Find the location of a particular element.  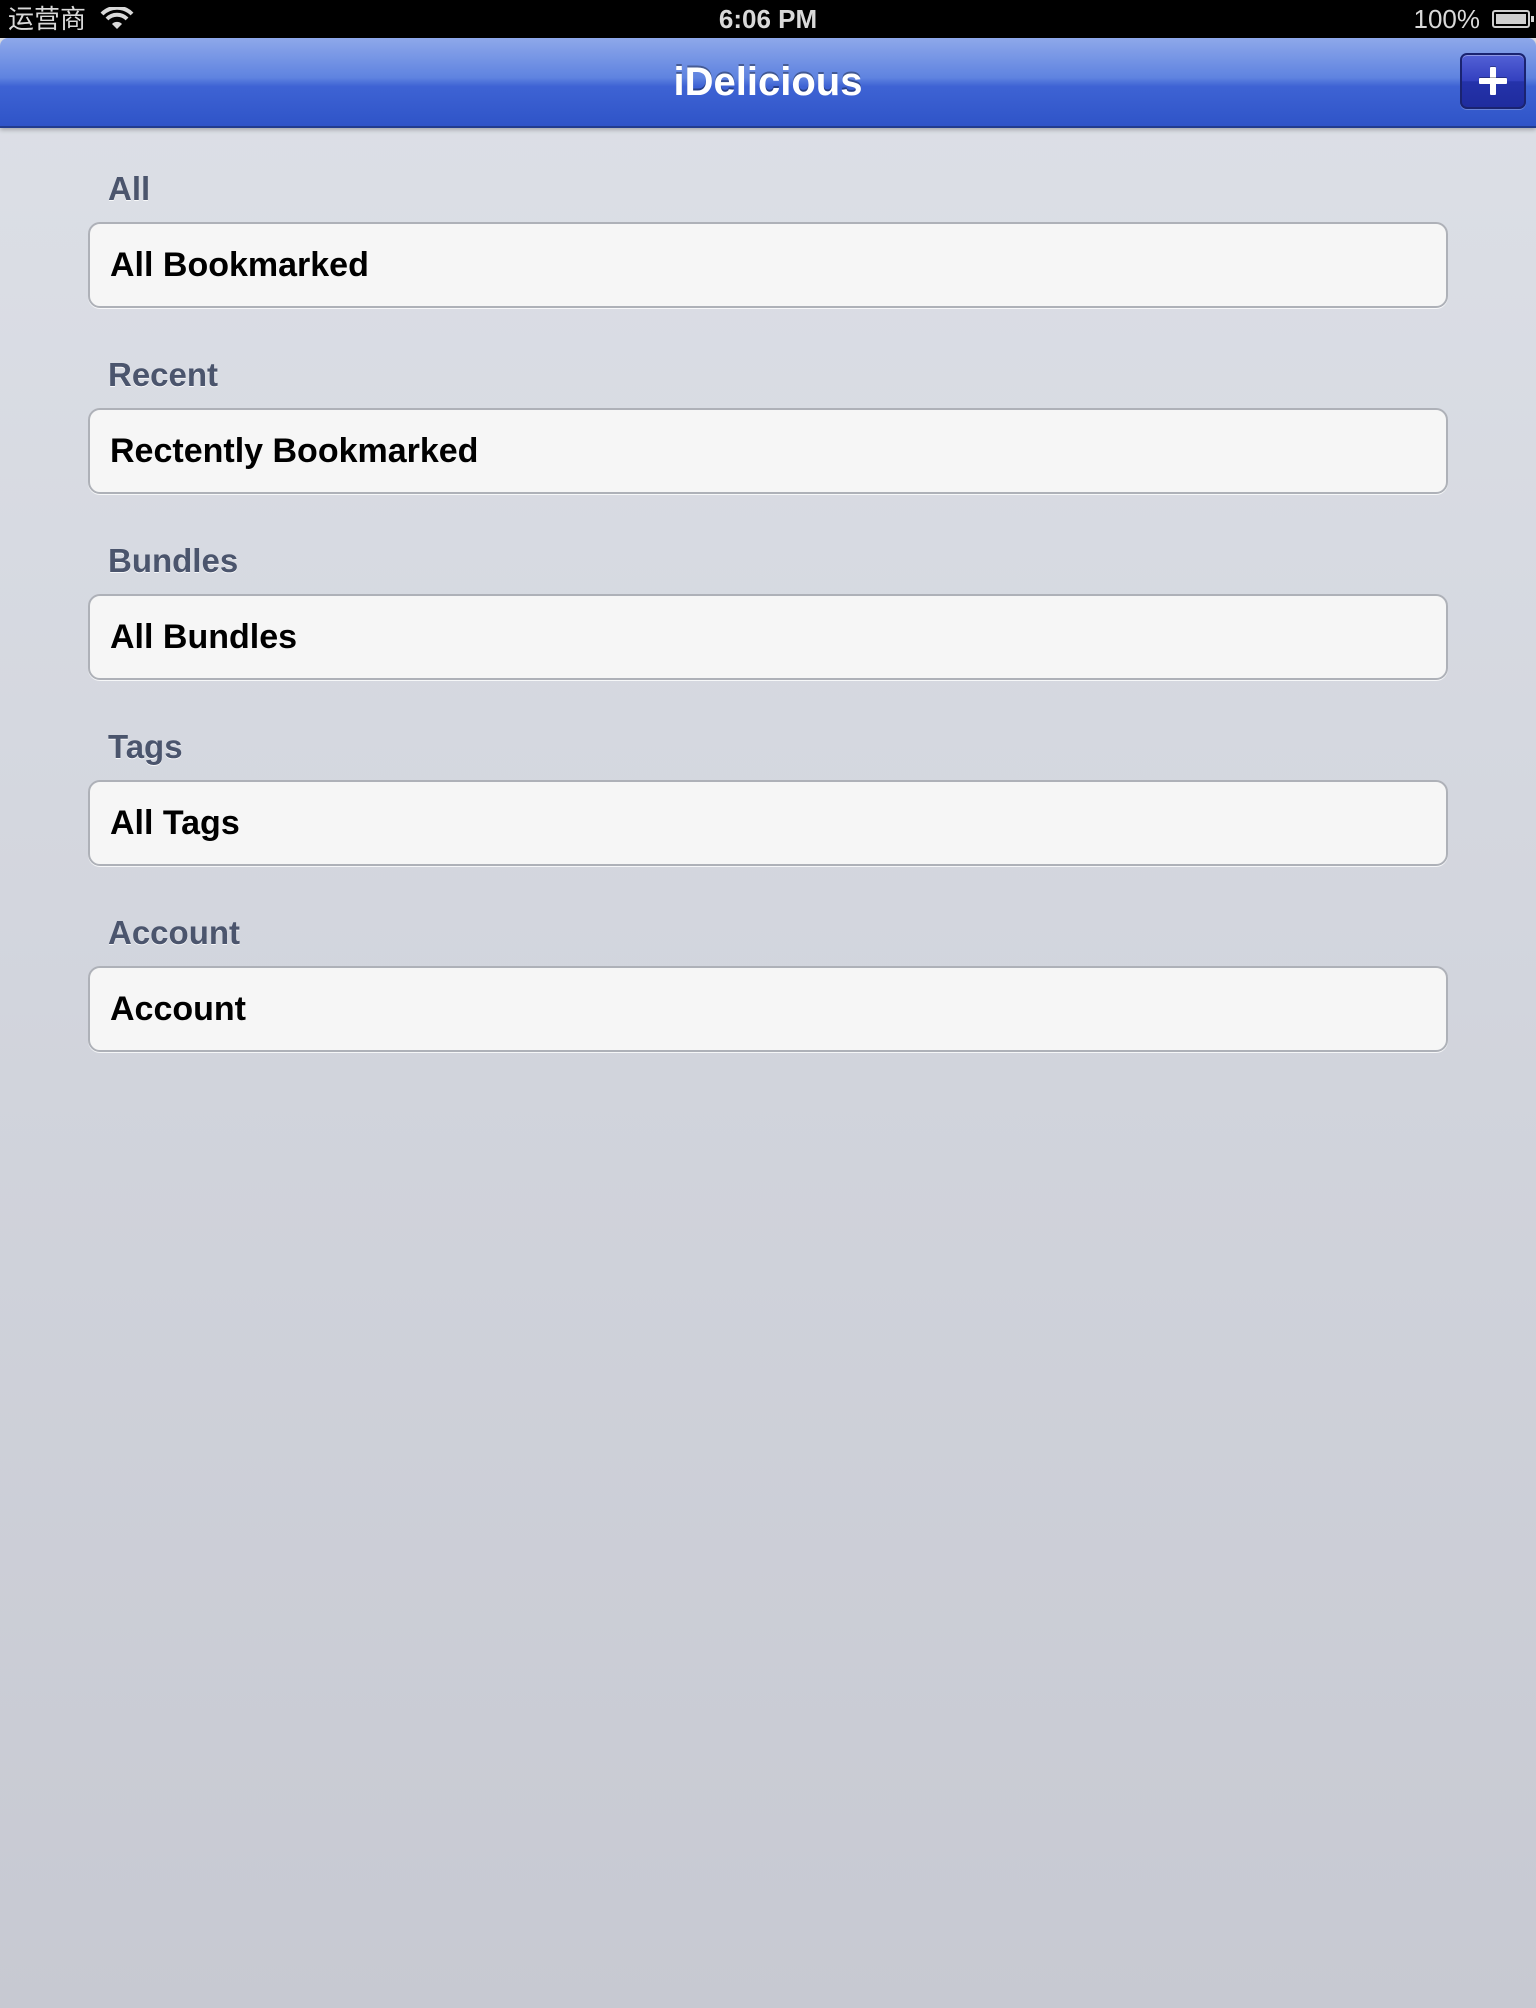

row-account: Account is located at coordinates (768, 1009).